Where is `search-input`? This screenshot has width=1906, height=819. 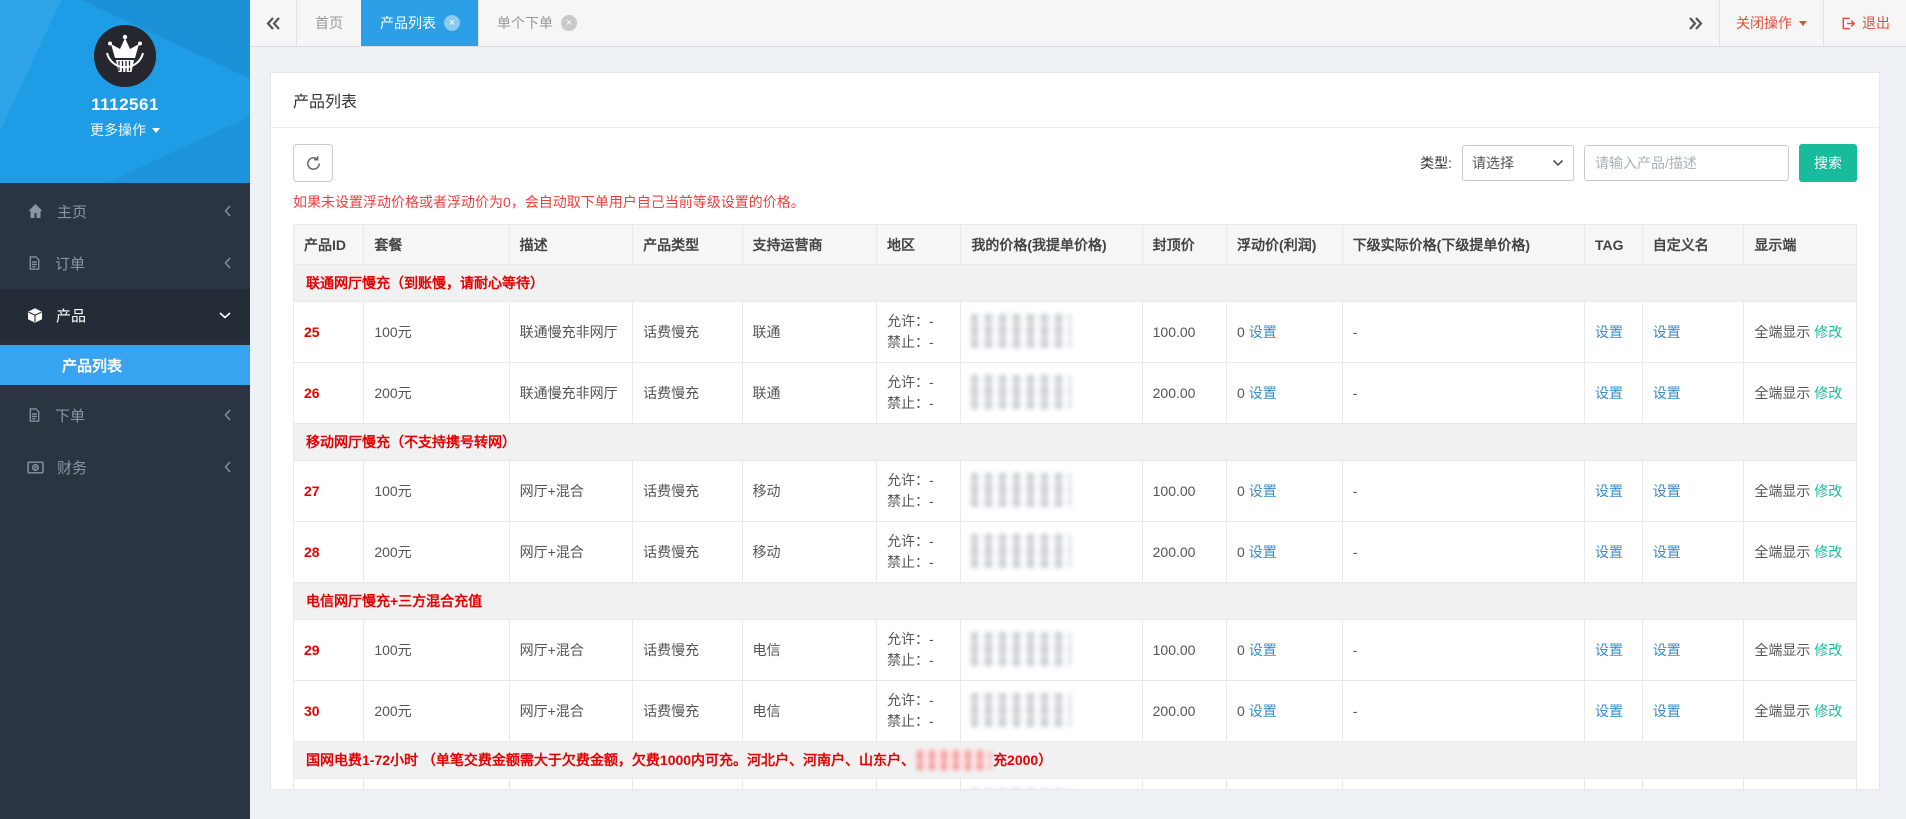
search-input is located at coordinates (1686, 163).